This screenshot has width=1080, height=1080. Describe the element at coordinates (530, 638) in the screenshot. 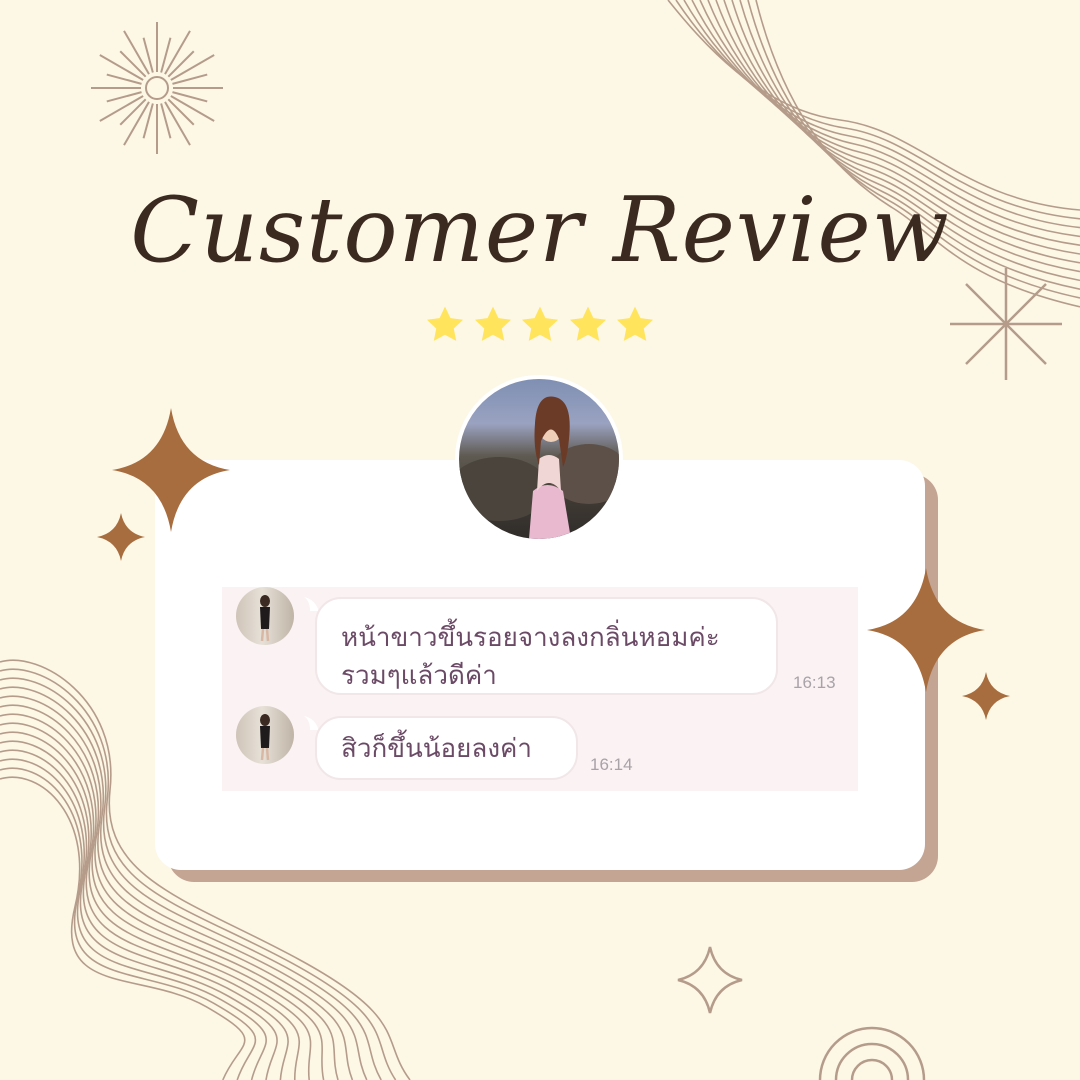

I see `message-text-line: หน้าขาวขึ้นรอยจางลงกลิ่นหอมค่ะ` at that location.